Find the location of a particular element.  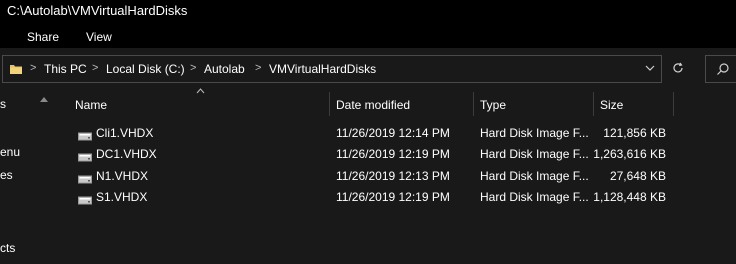

refresh-icon is located at coordinates (678, 69).